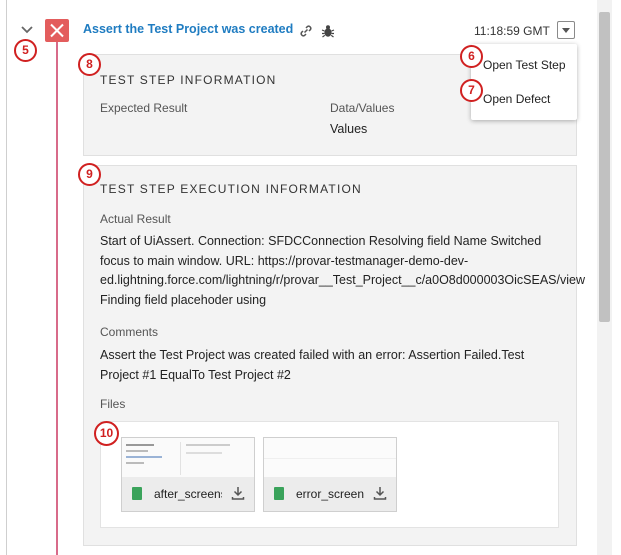  I want to click on data-values-value: Values, so click(349, 129).